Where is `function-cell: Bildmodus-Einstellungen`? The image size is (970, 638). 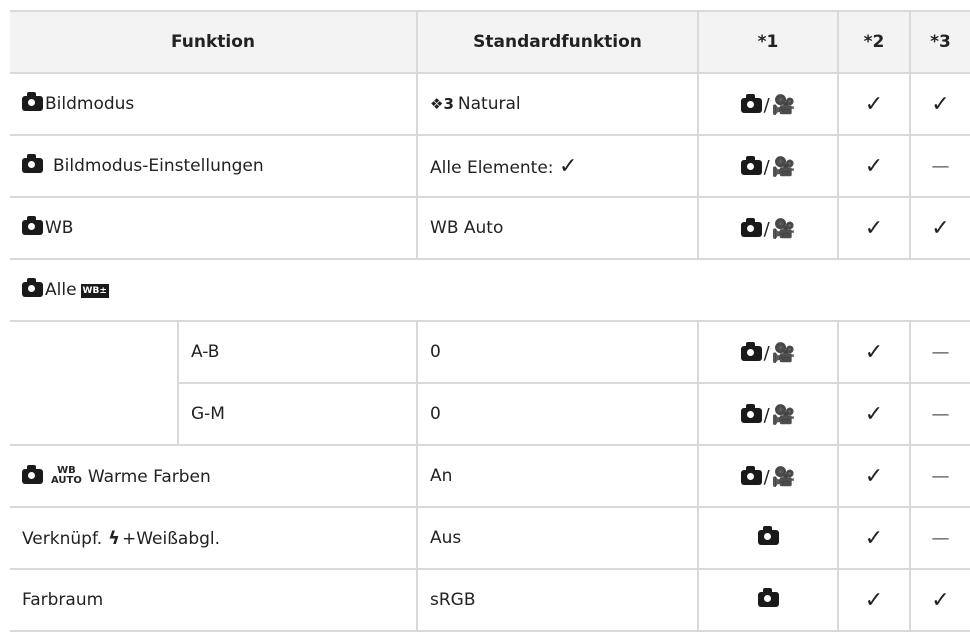 function-cell: Bildmodus-Einstellungen is located at coordinates (214, 166).